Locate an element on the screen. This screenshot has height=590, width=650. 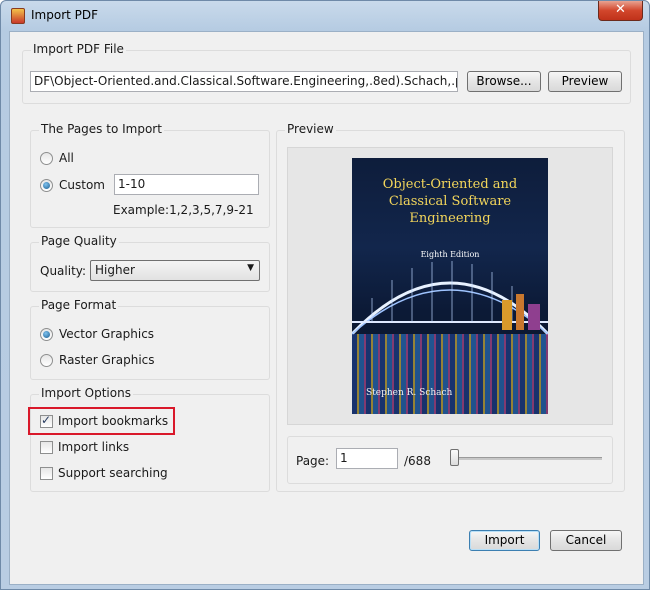
import-file-group-title: Import PDF File is located at coordinates (78, 49).